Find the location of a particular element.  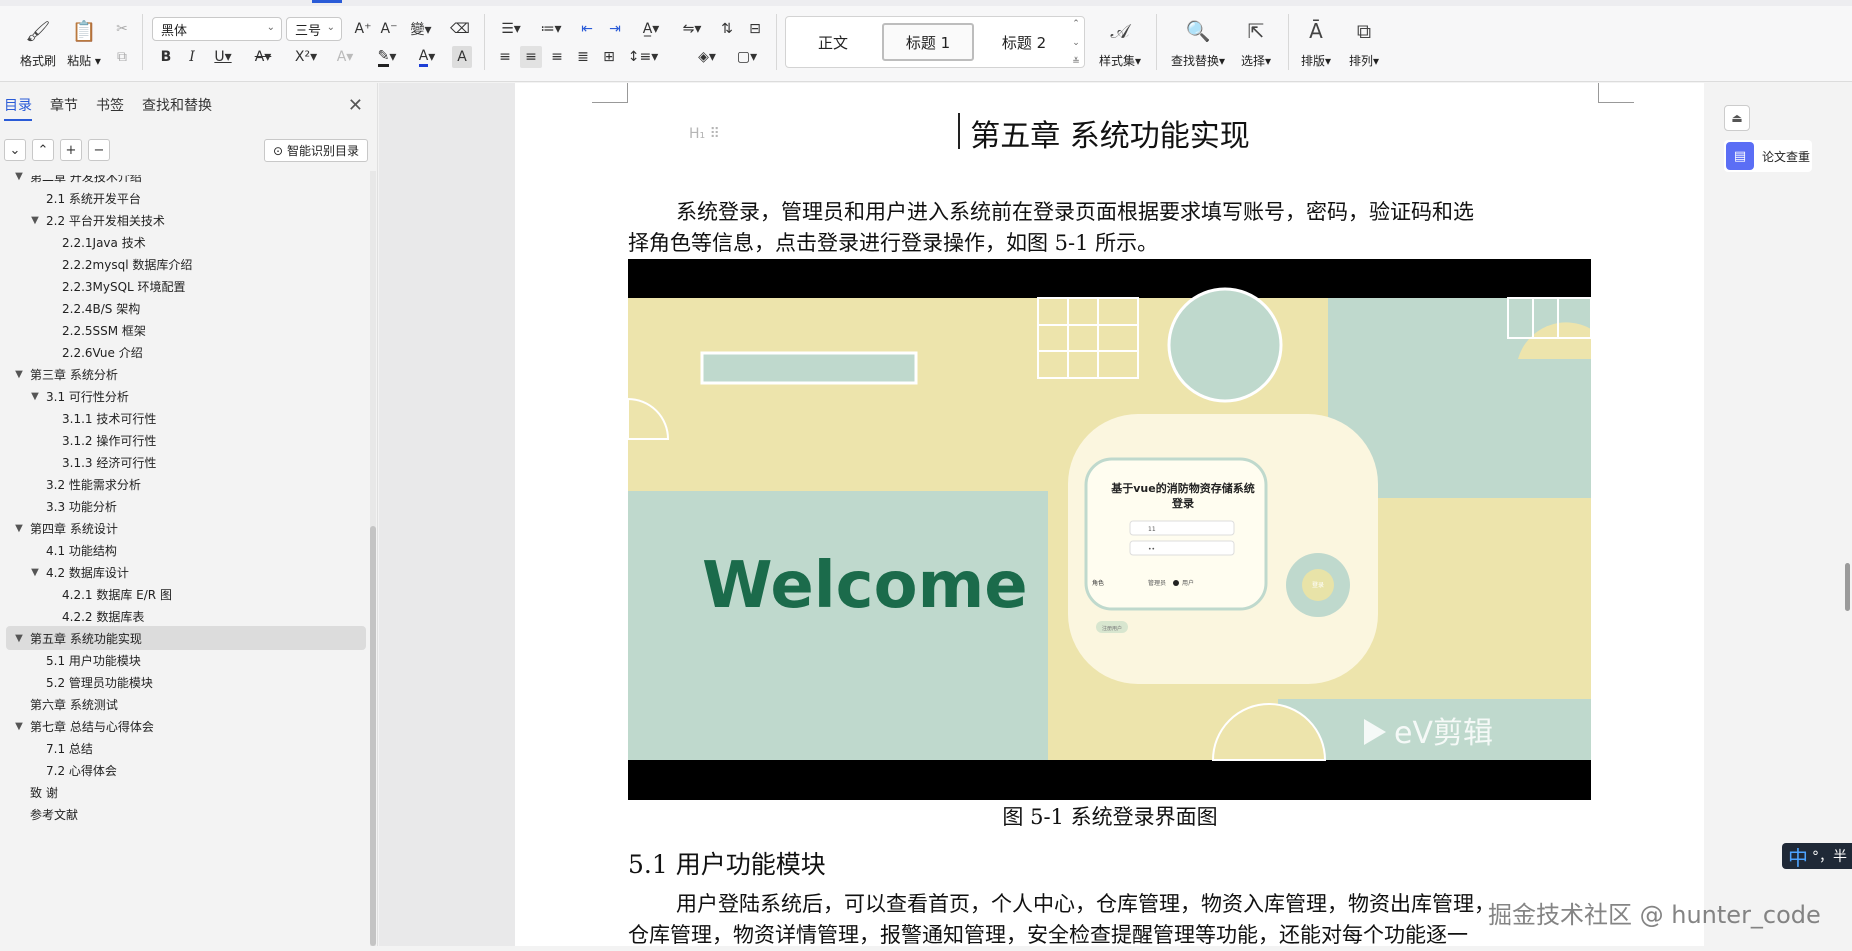

toc-item: ▼ 第七章 总结与心得体会 is located at coordinates (184, 726).